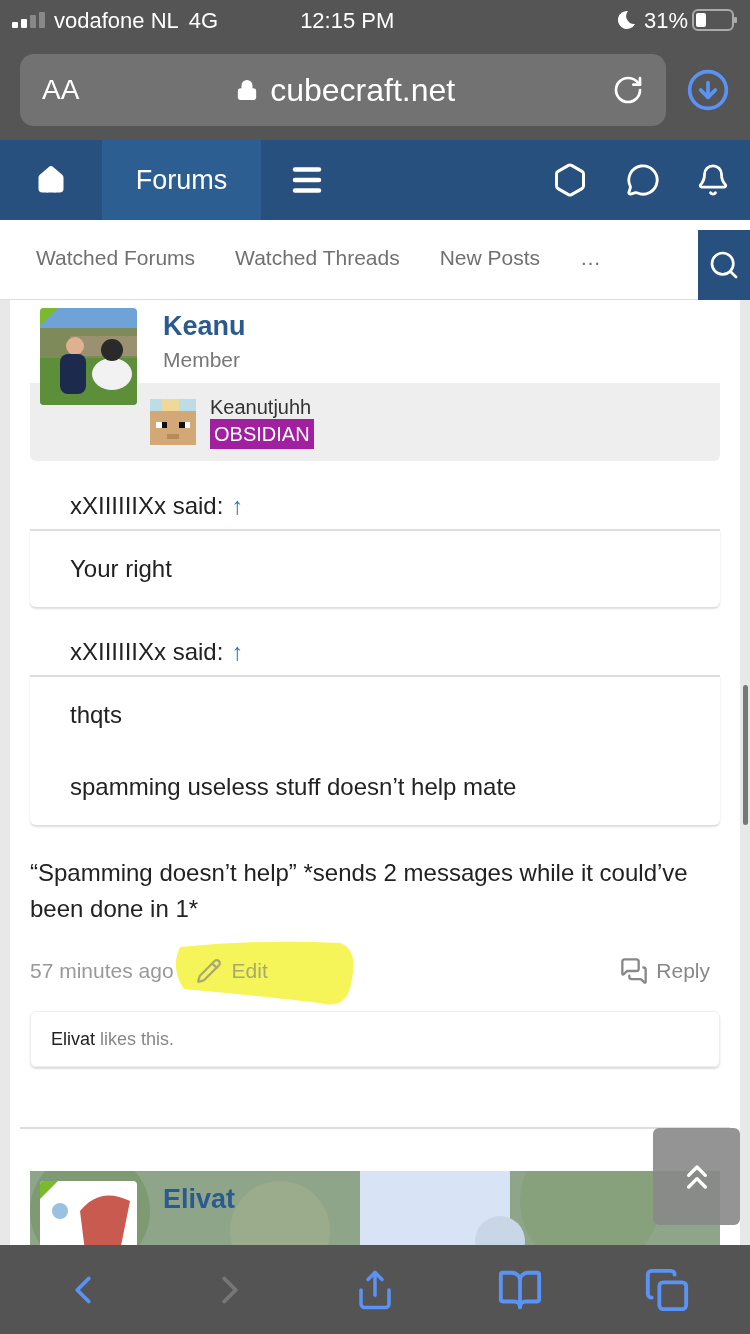  What do you see at coordinates (708, 90) in the screenshot?
I see `download-icon` at bounding box center [708, 90].